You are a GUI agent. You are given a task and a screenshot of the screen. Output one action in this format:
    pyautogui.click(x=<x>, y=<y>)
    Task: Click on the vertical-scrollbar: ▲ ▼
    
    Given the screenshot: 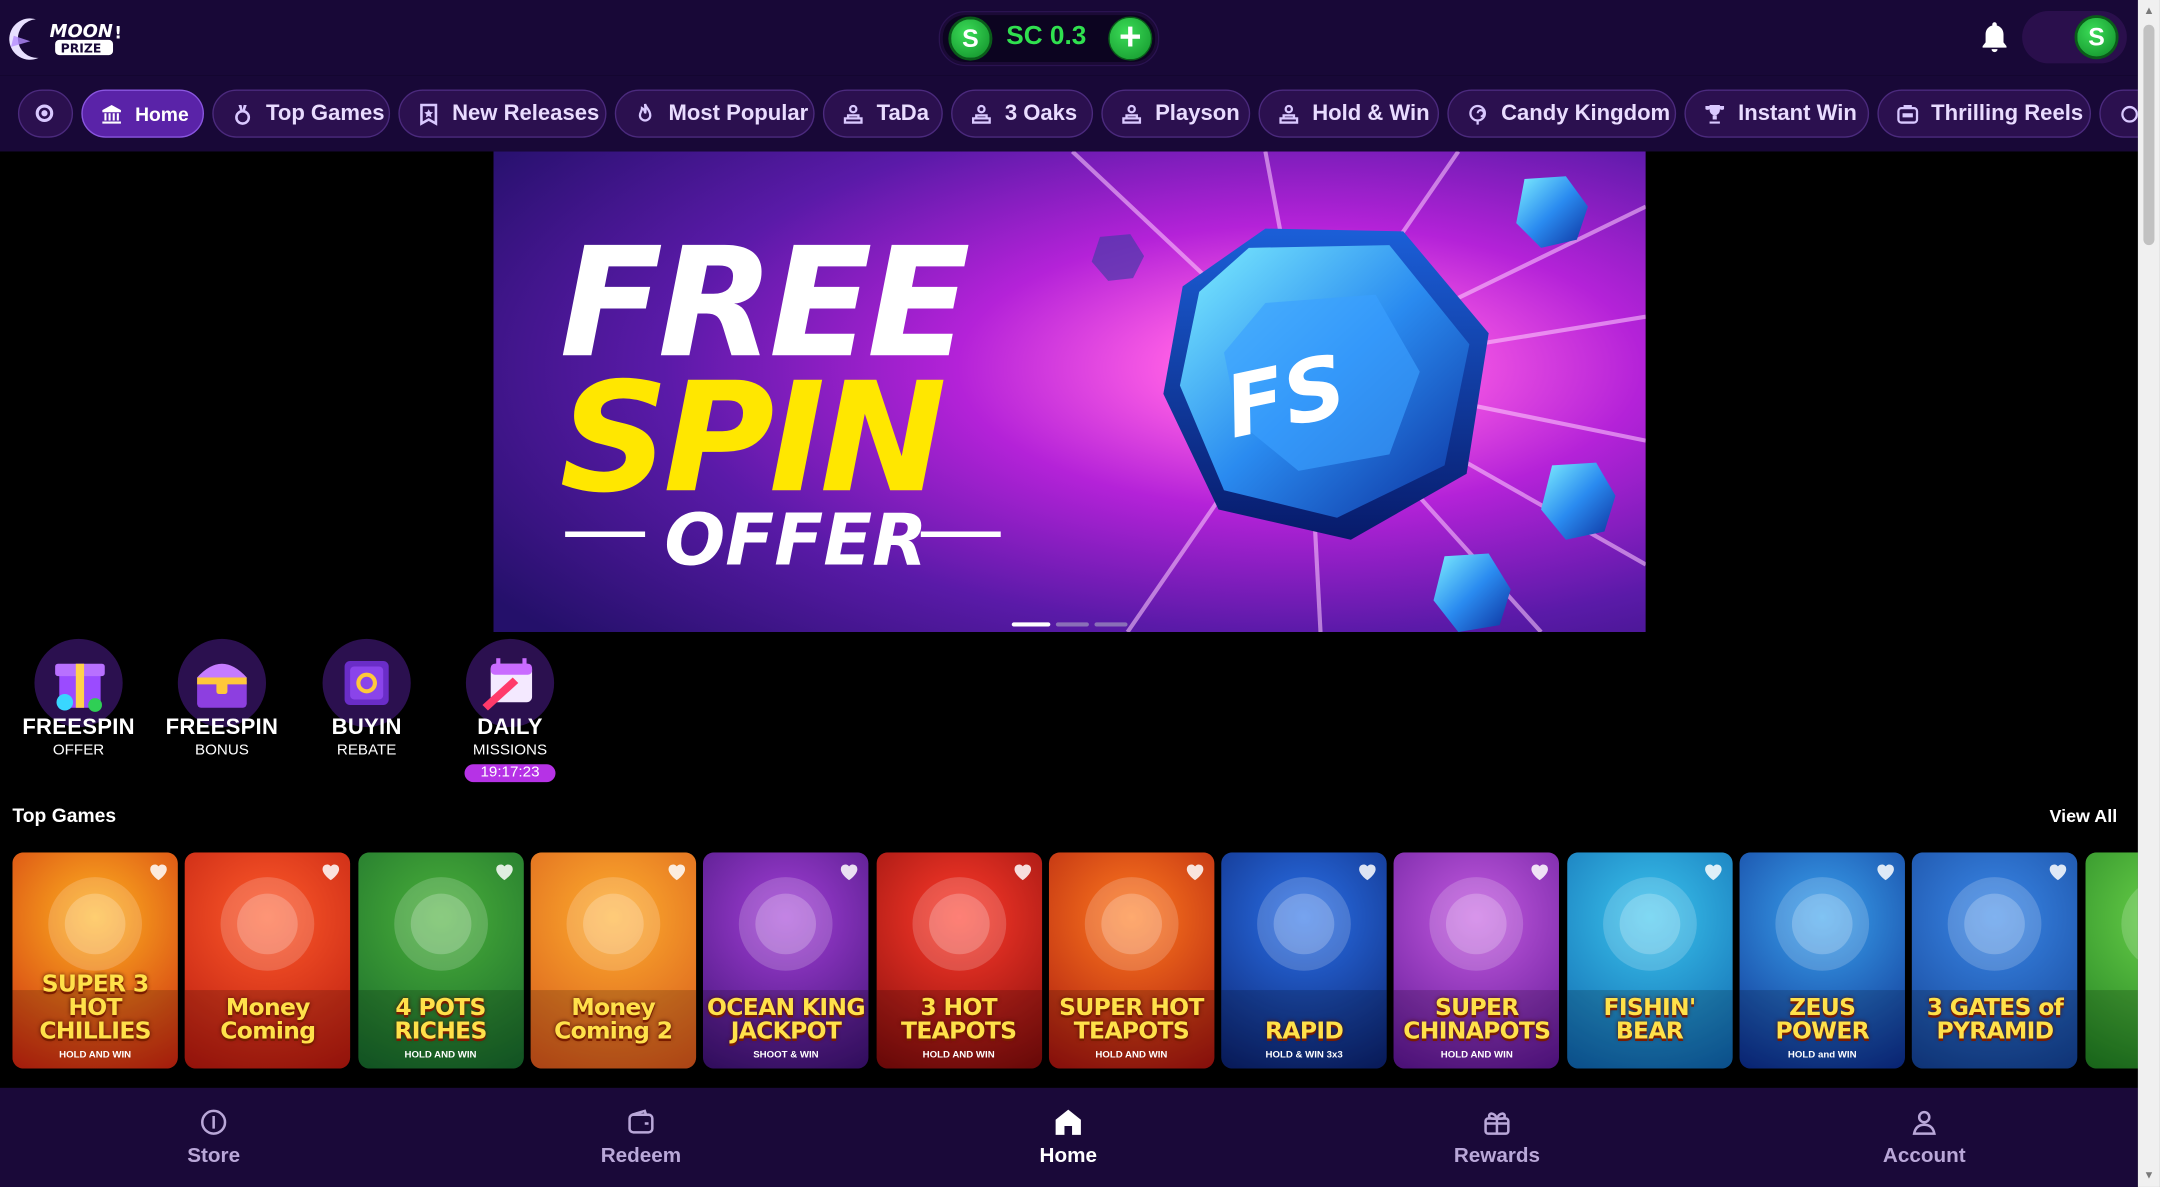 What is the action you would take?
    pyautogui.click(x=2148, y=593)
    